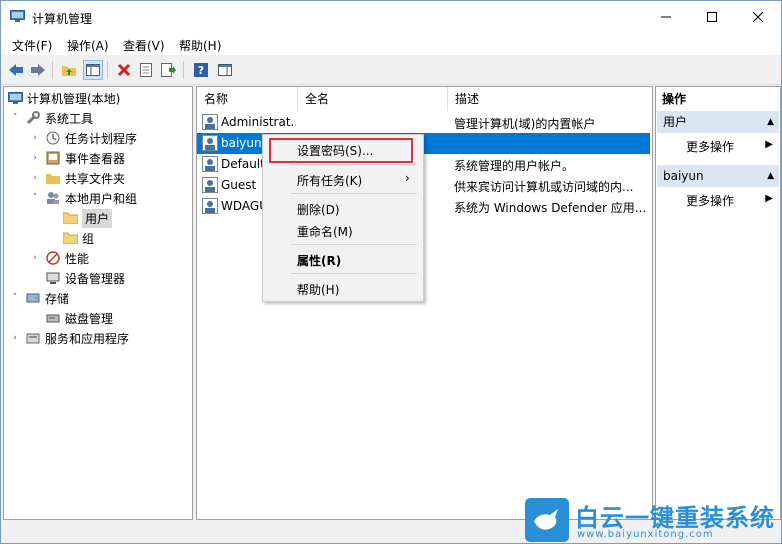  Describe the element at coordinates (319, 260) in the screenshot. I see `menu-properties: 属性(R)` at that location.